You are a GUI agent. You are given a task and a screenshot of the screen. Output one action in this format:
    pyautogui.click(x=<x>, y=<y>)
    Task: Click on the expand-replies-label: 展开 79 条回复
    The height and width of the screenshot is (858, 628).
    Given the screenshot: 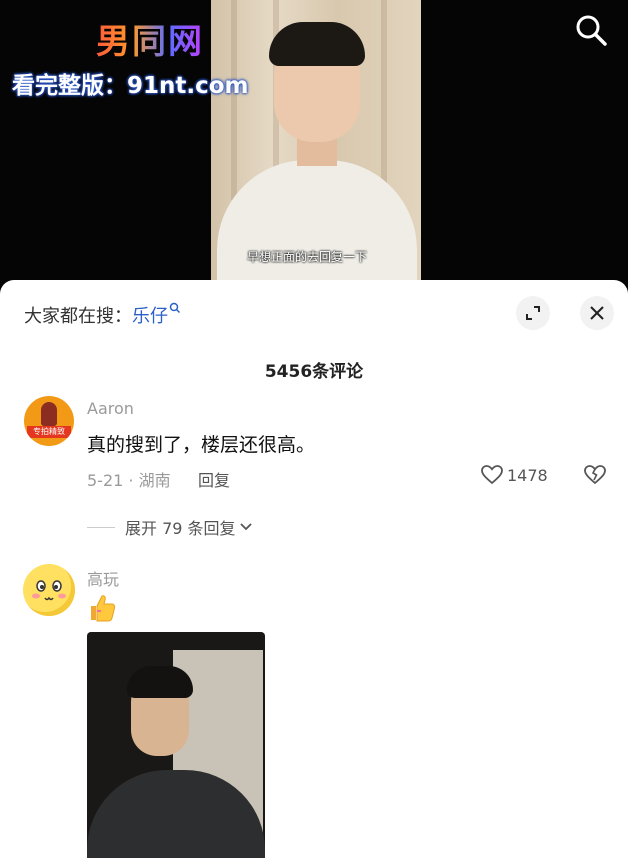 What is the action you would take?
    pyautogui.click(x=180, y=528)
    